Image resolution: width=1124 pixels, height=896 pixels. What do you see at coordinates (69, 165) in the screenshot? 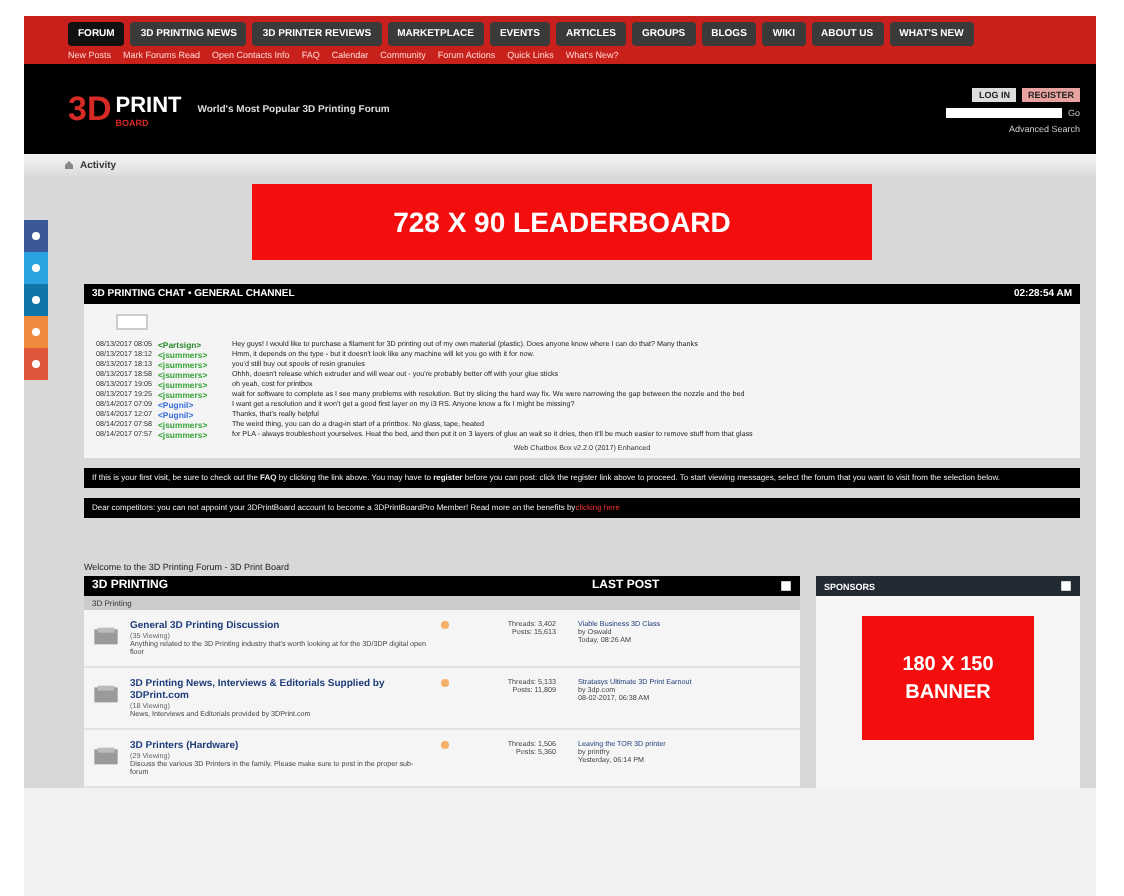
I see `home-icon` at bounding box center [69, 165].